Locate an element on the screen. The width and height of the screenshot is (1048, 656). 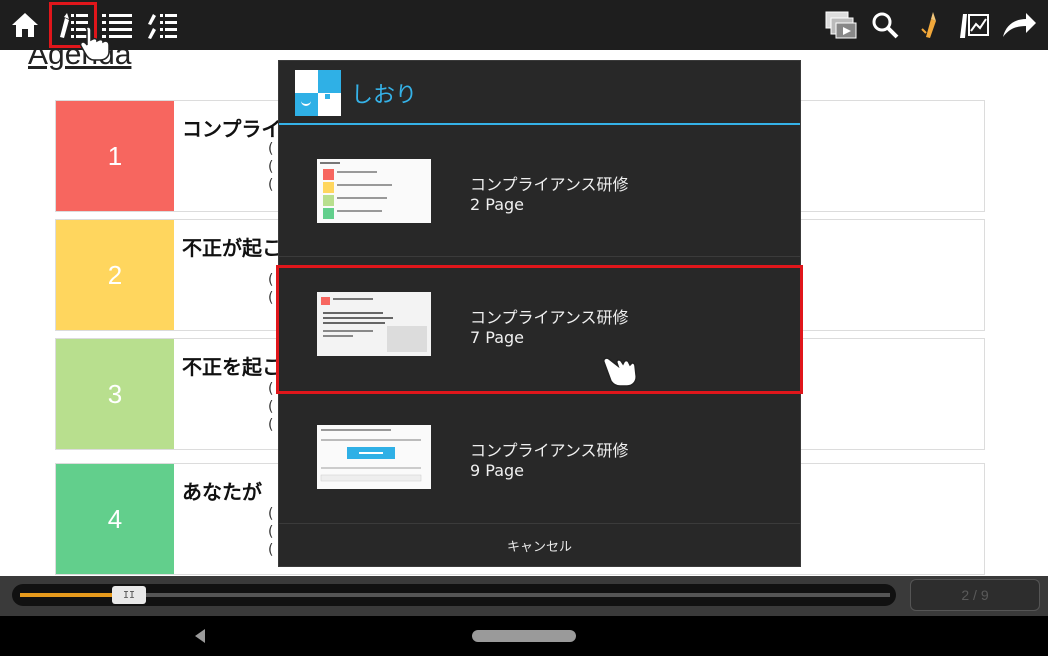
page-slider: II is located at coordinates (454, 595).